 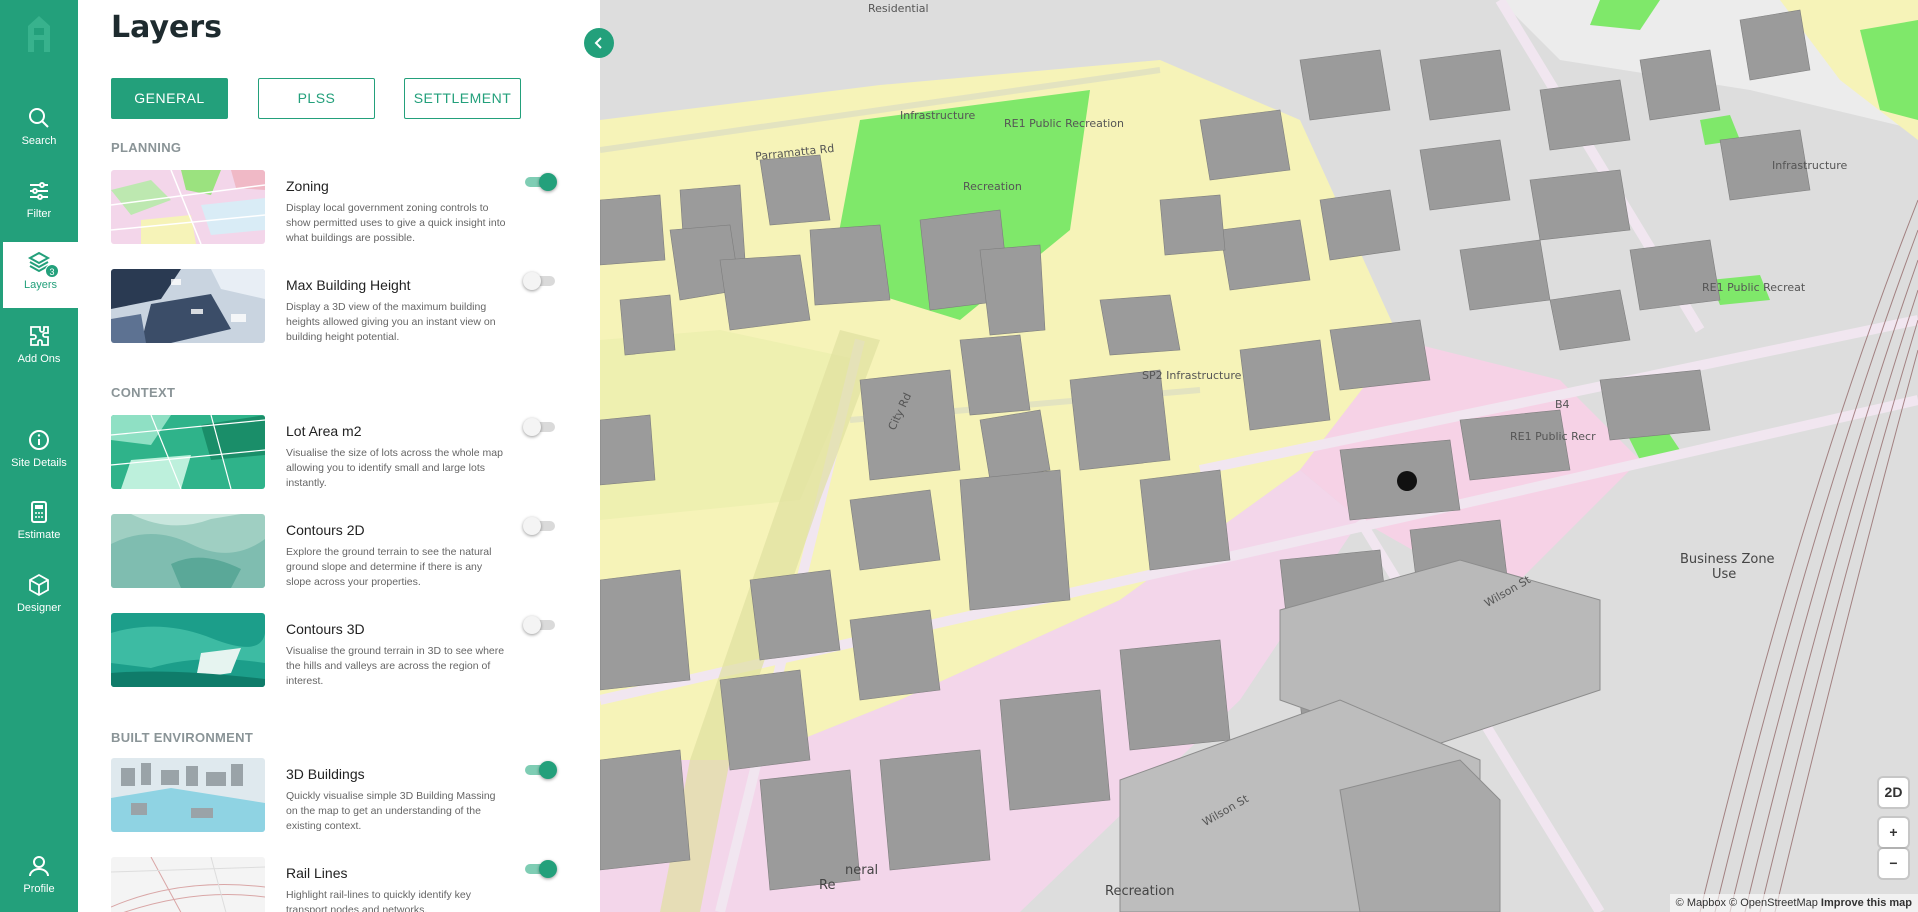 What do you see at coordinates (143, 392) in the screenshot?
I see `section-heading-context: CONTEXT` at bounding box center [143, 392].